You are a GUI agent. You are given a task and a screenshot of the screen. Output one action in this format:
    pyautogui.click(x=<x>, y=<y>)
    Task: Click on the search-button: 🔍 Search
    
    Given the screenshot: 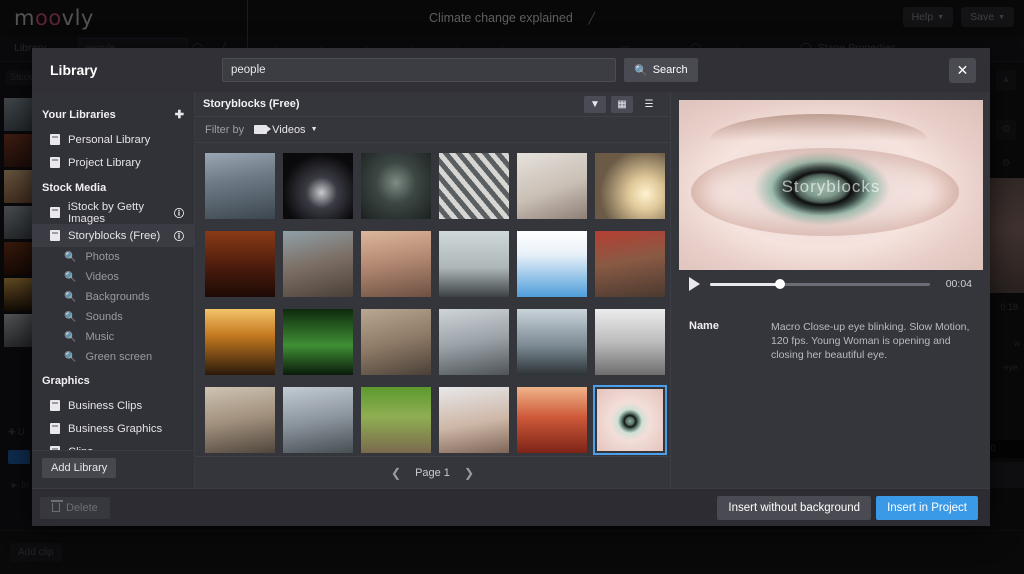 What is the action you would take?
    pyautogui.click(x=661, y=70)
    